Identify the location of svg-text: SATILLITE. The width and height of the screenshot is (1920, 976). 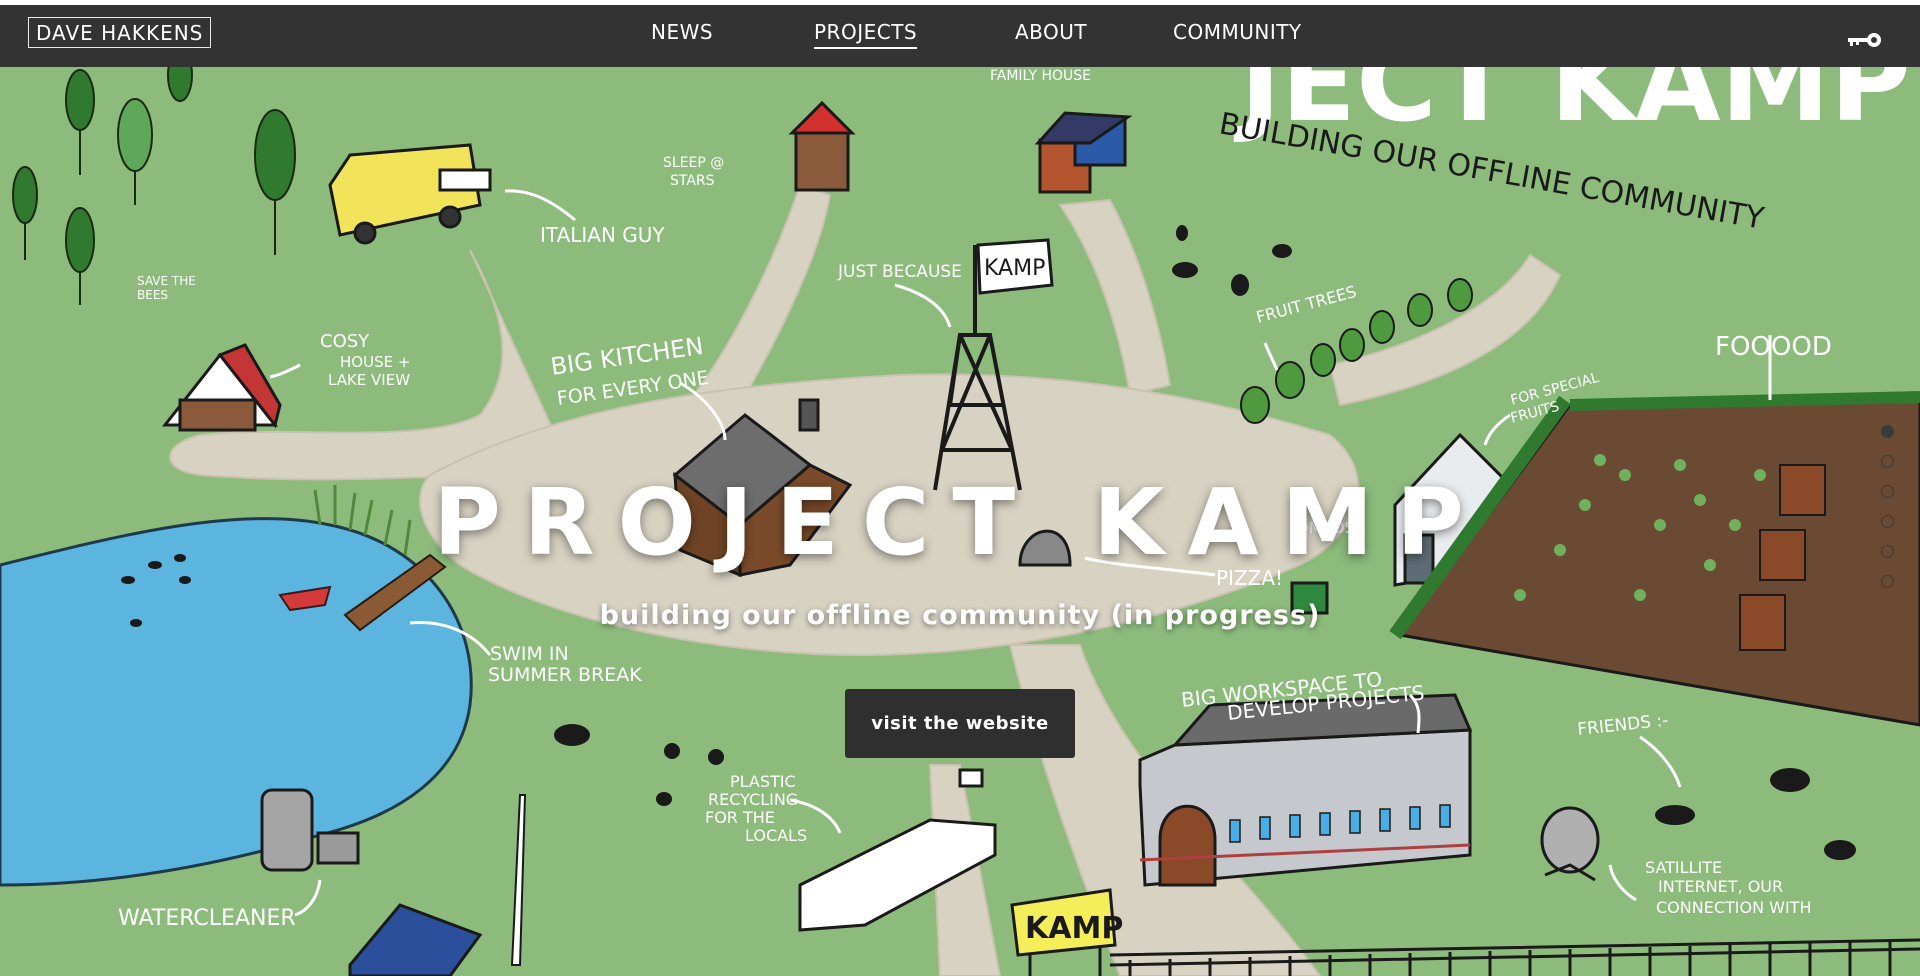
(1683, 867).